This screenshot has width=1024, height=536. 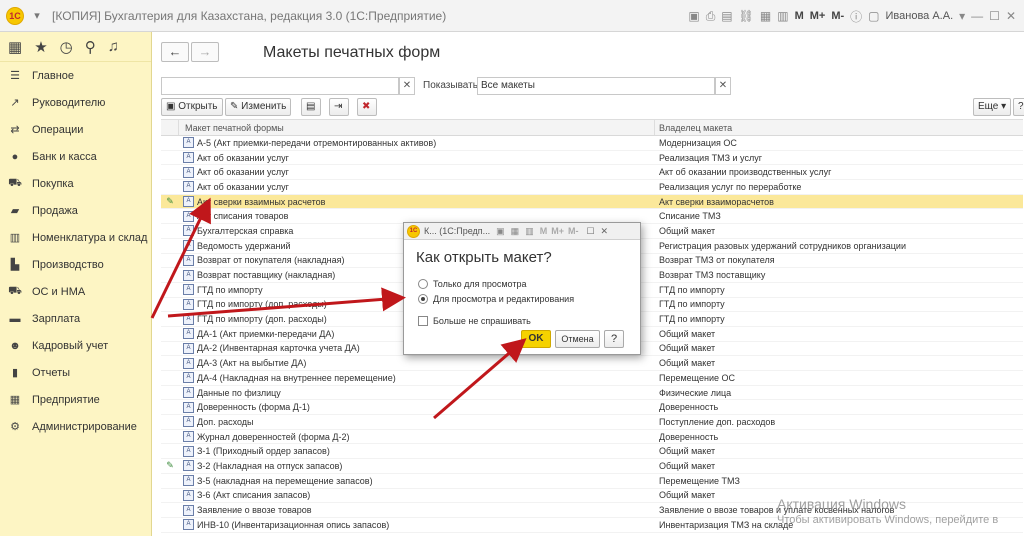 What do you see at coordinates (90, 47) in the screenshot?
I see `search-icon: ⚲` at bounding box center [90, 47].